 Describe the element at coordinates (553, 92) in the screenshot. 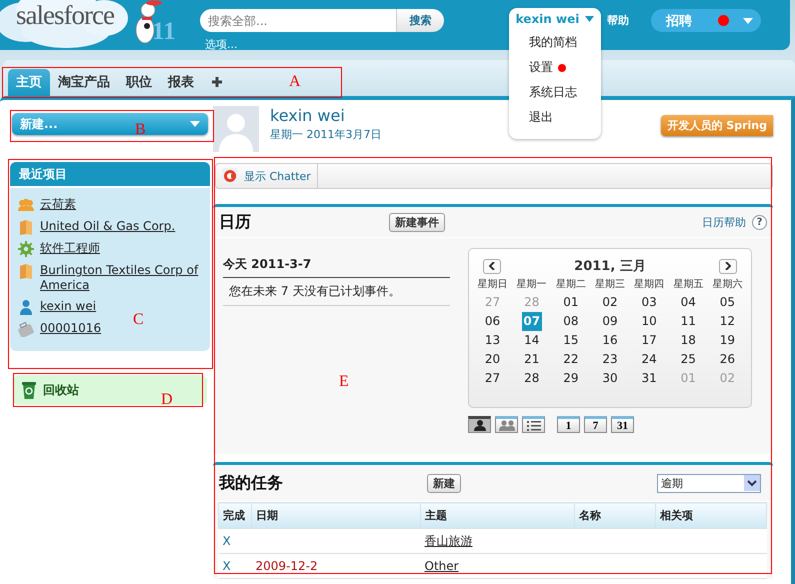

I see `menu-item: 系统日志` at that location.